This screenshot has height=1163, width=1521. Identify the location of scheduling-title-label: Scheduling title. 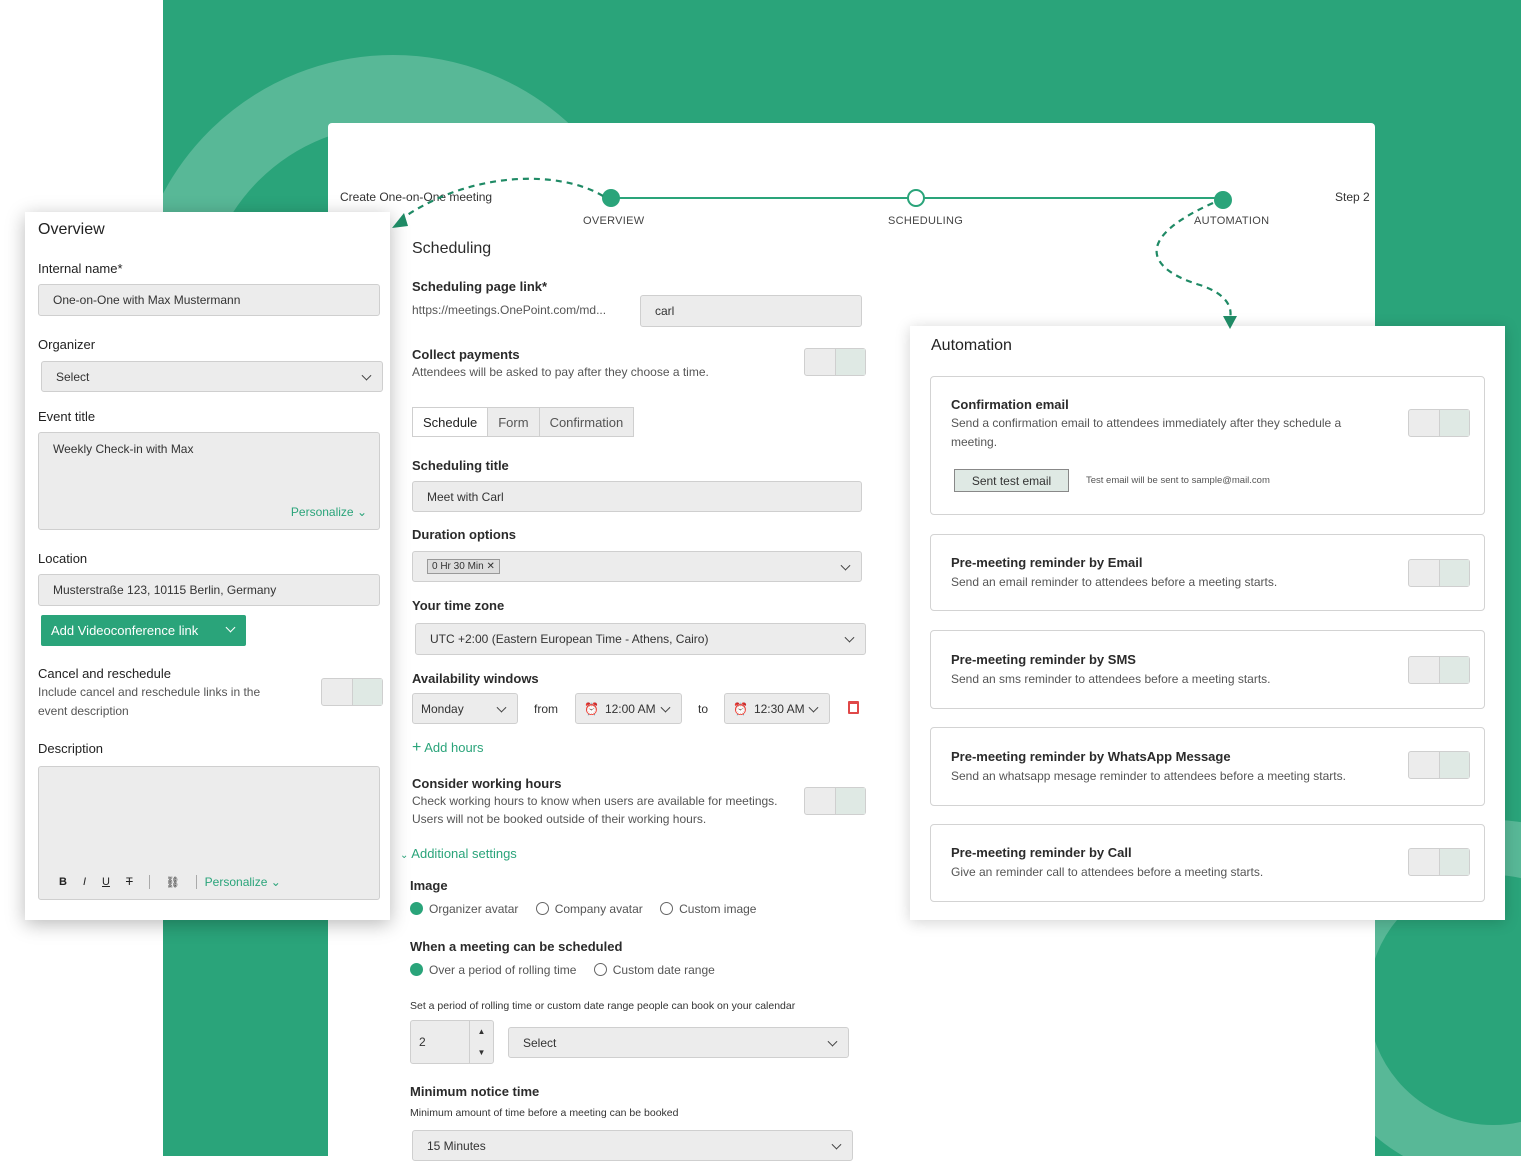
(460, 465).